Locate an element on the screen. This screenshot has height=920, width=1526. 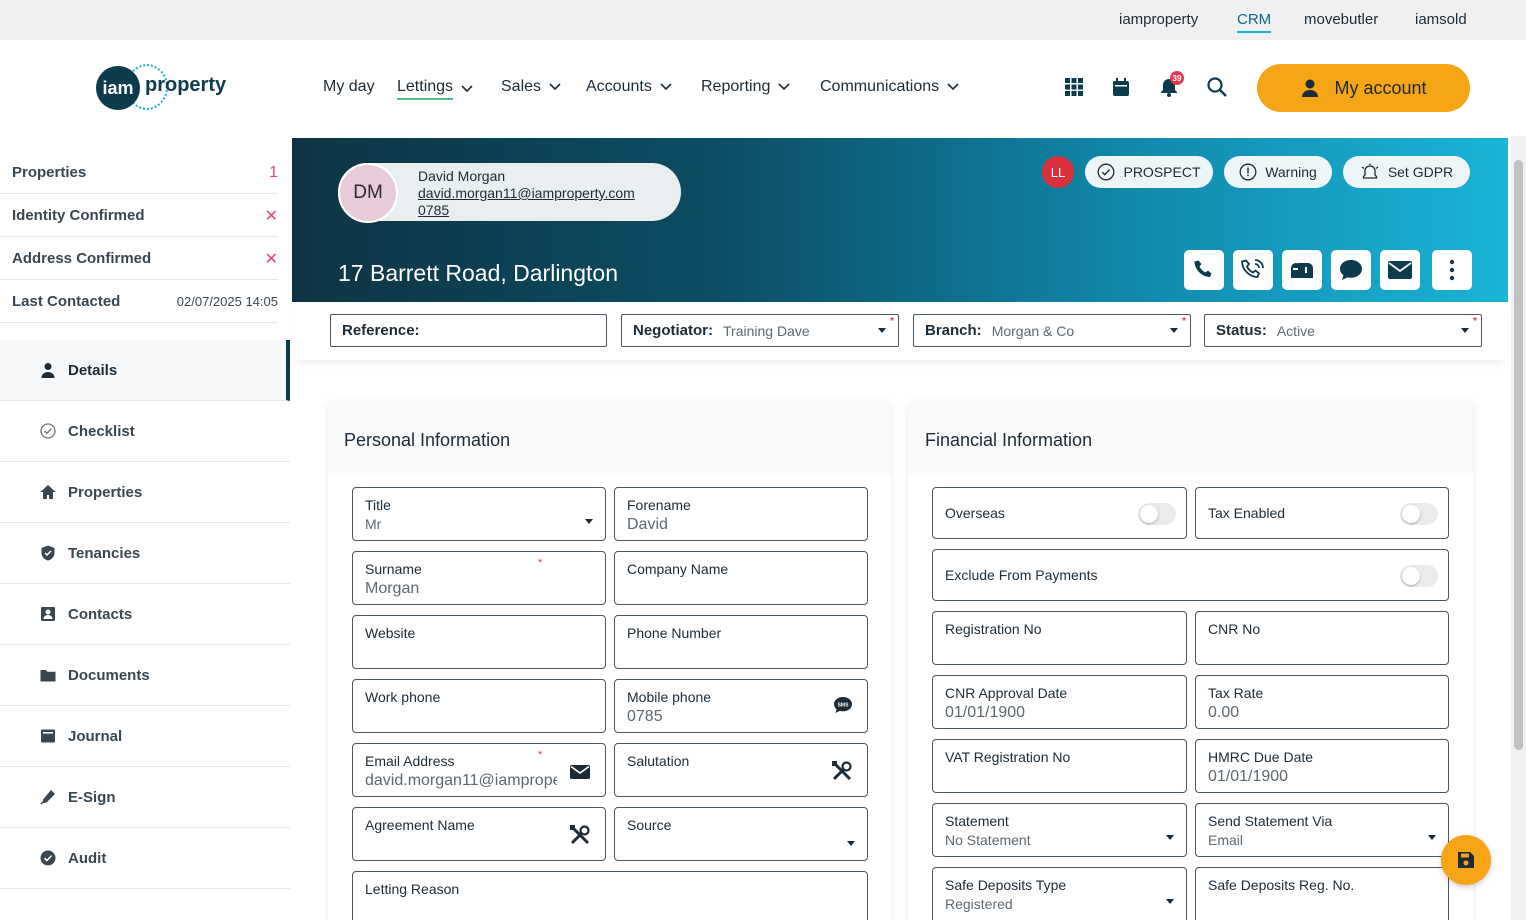
surname-field: Surname Morgan * is located at coordinates (479, 578).